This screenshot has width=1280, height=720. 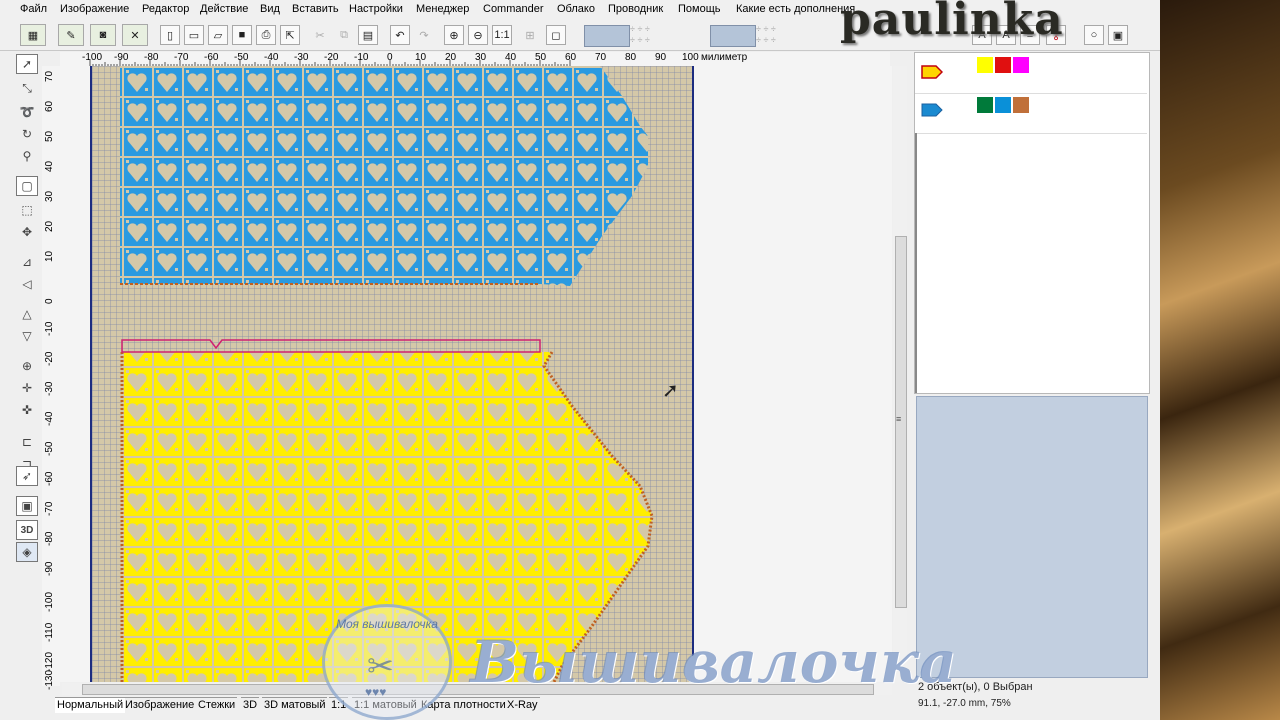 I want to click on save-icon: ■, so click(x=242, y=35).